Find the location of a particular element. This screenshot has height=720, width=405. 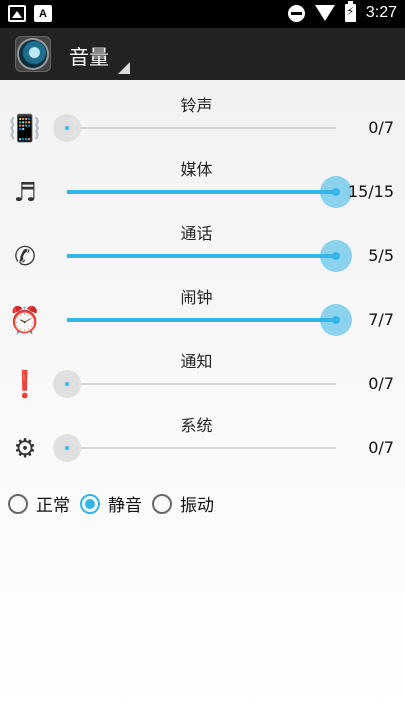

radio-vibrate is located at coordinates (162, 503).